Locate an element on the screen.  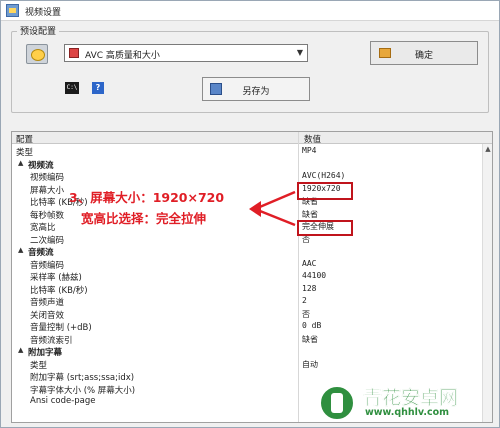
grid-property-row: 附加字幕 (srt;ass;ssa;idx) is located at coordinates (252, 376).